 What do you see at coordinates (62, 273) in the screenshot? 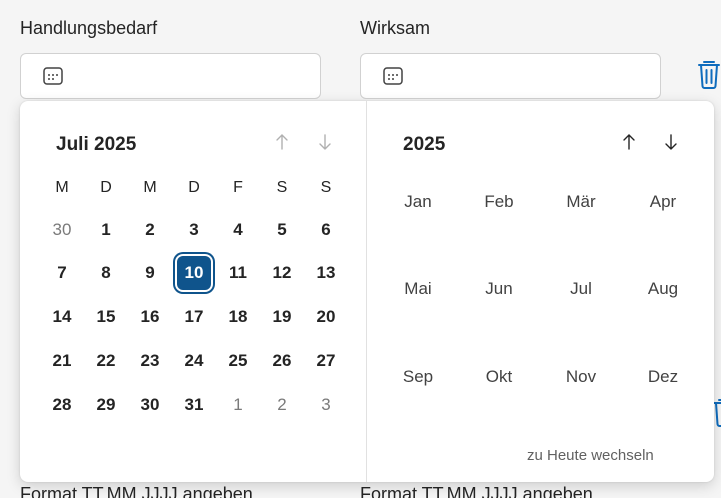
I see `day-cell: 7` at bounding box center [62, 273].